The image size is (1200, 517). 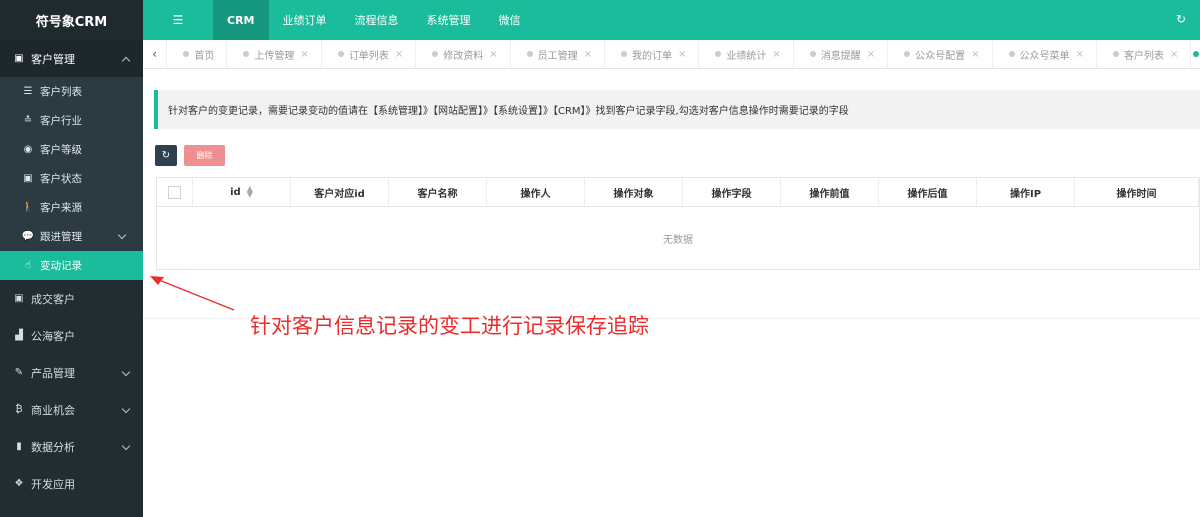 What do you see at coordinates (940, 54) in the screenshot?
I see `tab-mp-config: 公众号配置 ×` at bounding box center [940, 54].